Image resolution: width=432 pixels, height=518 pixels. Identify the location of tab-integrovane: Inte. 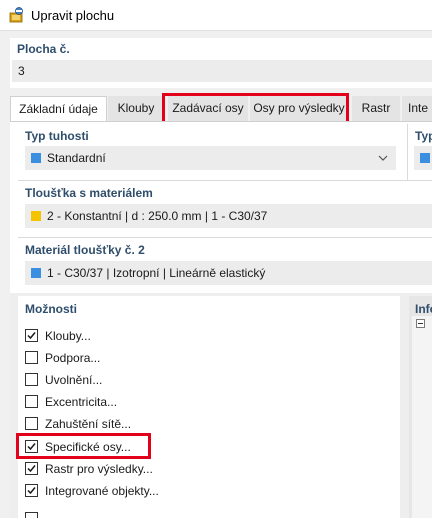
(417, 108).